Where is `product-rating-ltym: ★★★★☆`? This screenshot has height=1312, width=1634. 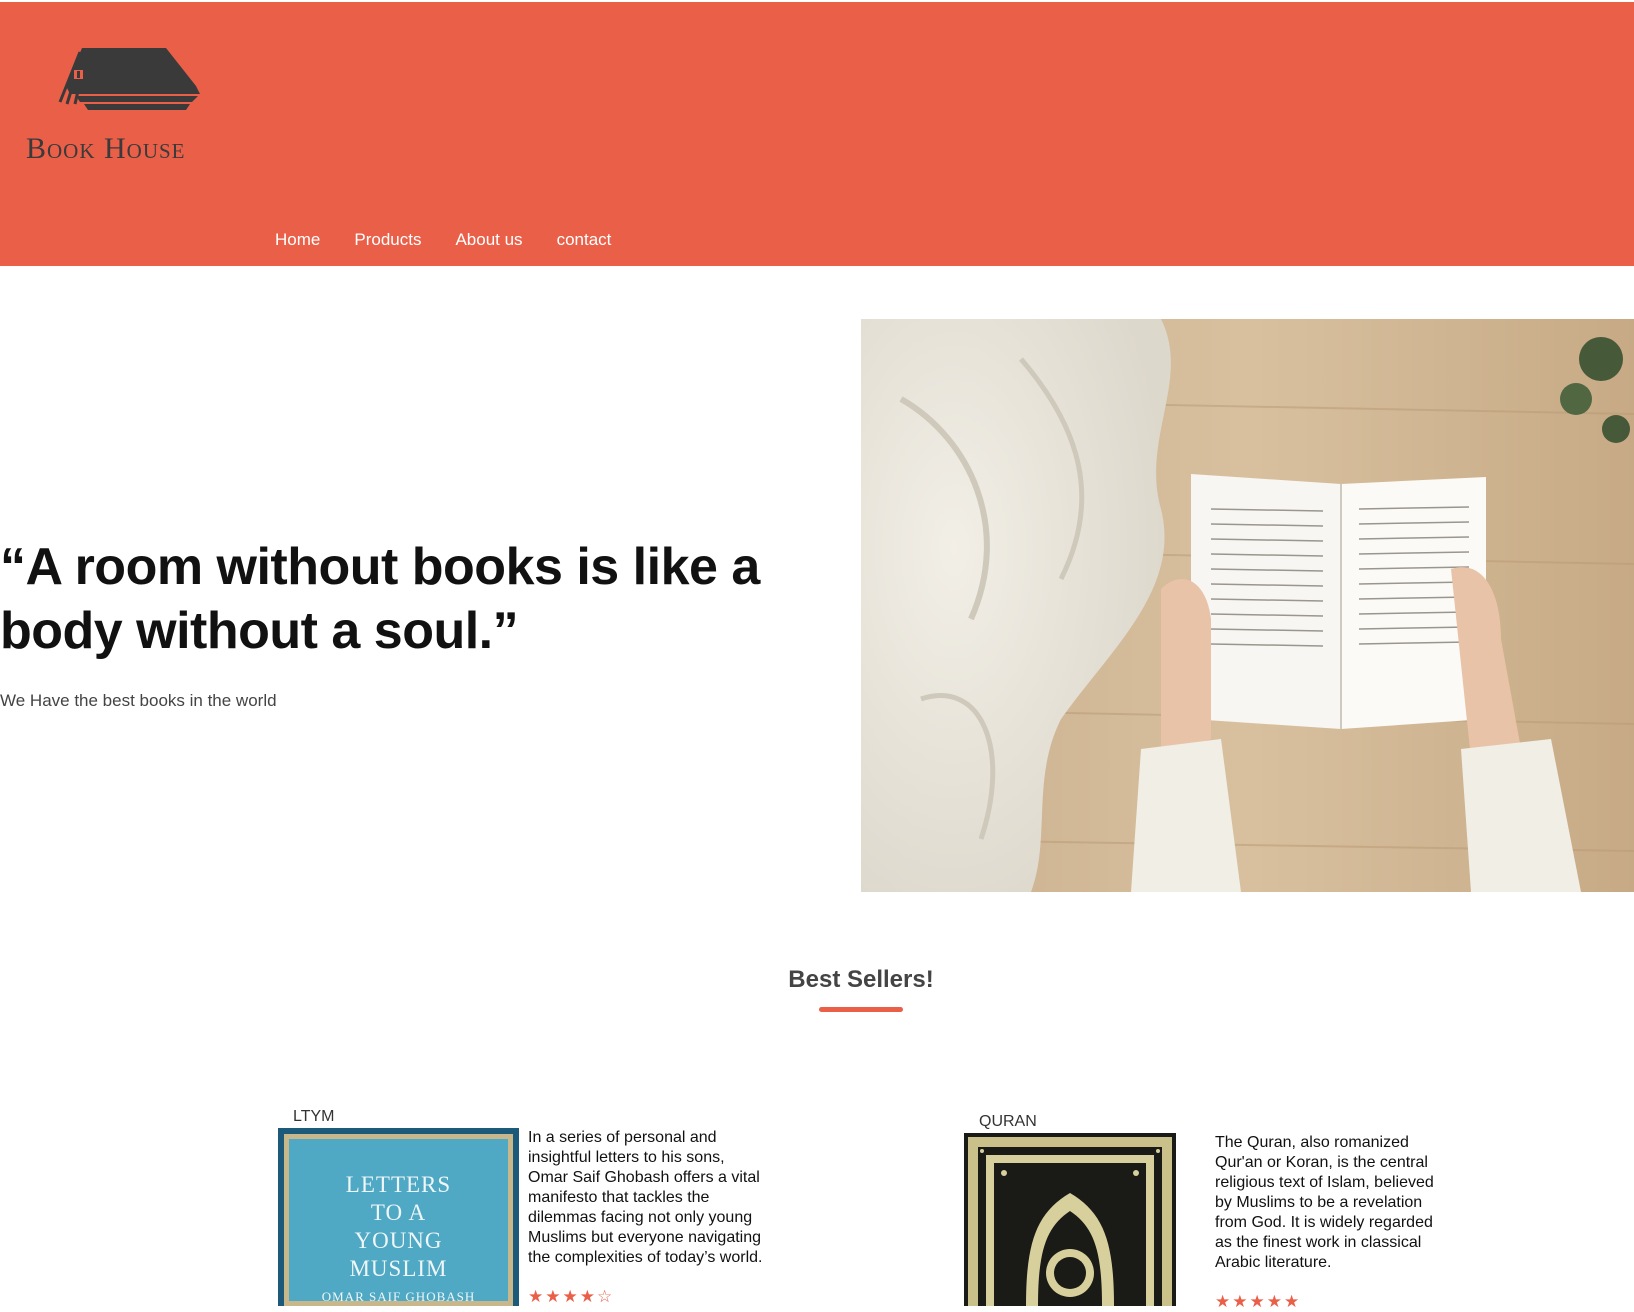
product-rating-ltym: ★★★★☆ is located at coordinates (571, 1296).